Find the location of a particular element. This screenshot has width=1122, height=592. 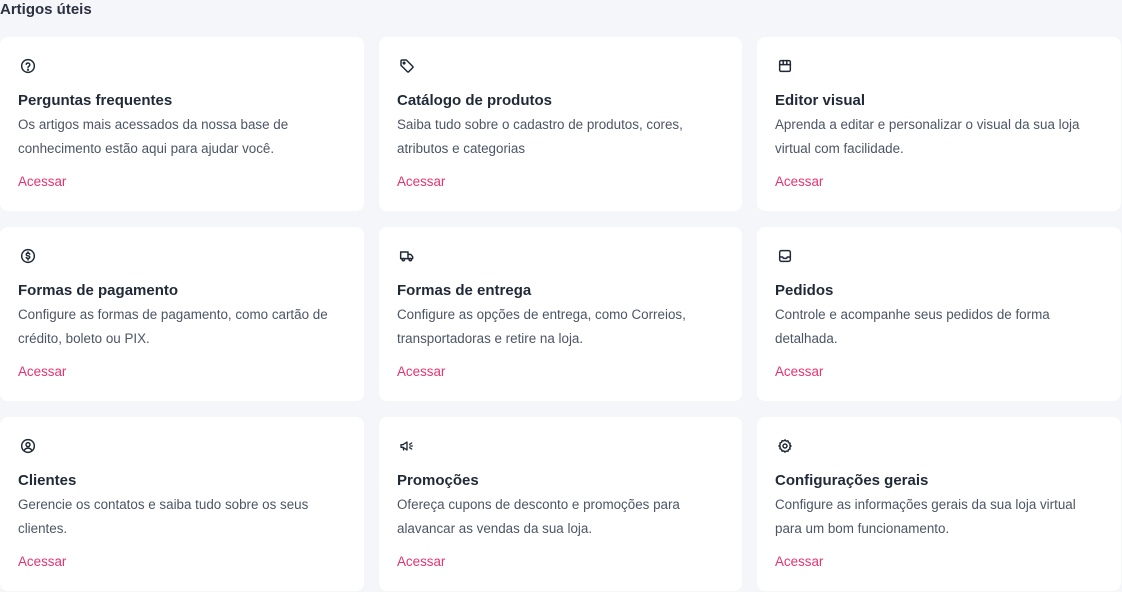

card-title: Editor visual is located at coordinates (820, 100).